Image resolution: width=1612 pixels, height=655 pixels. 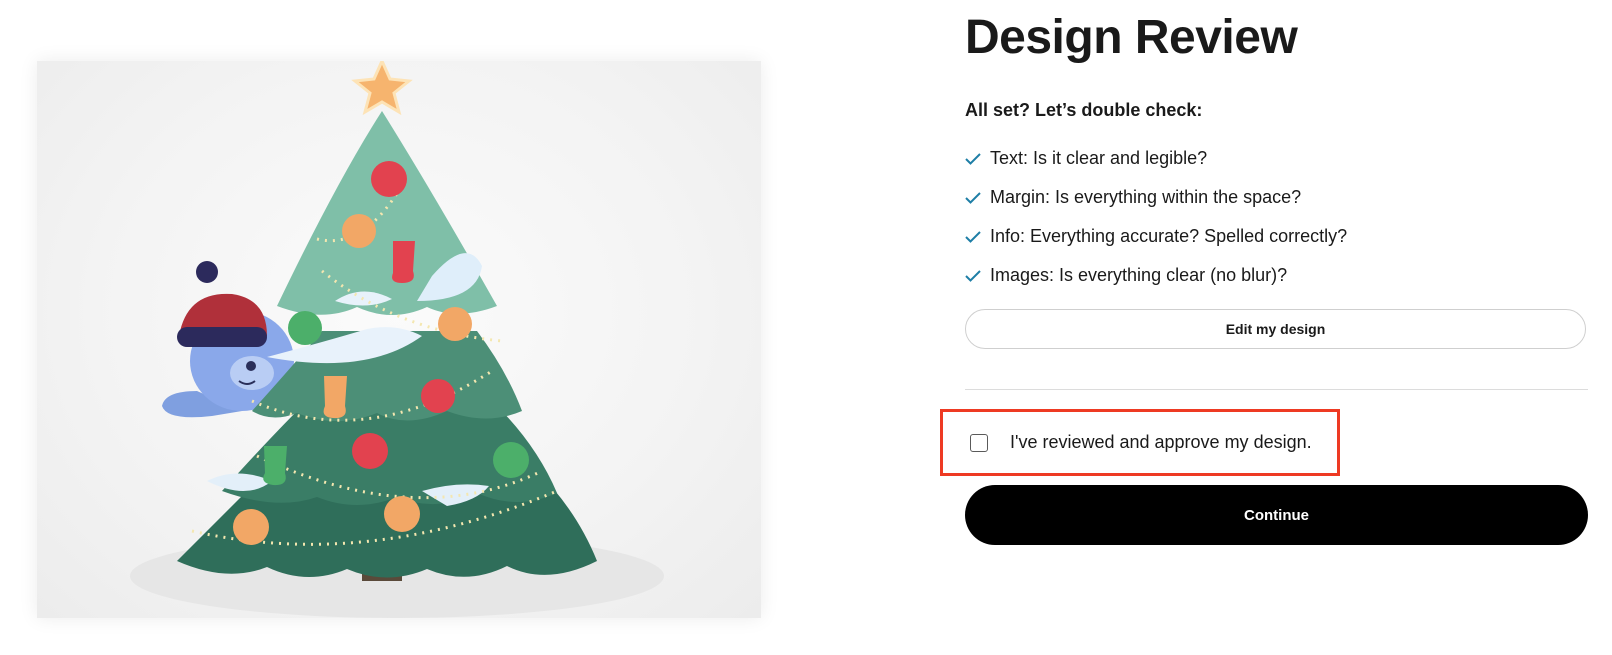 What do you see at coordinates (1276, 515) in the screenshot?
I see `continue-button: Continue` at bounding box center [1276, 515].